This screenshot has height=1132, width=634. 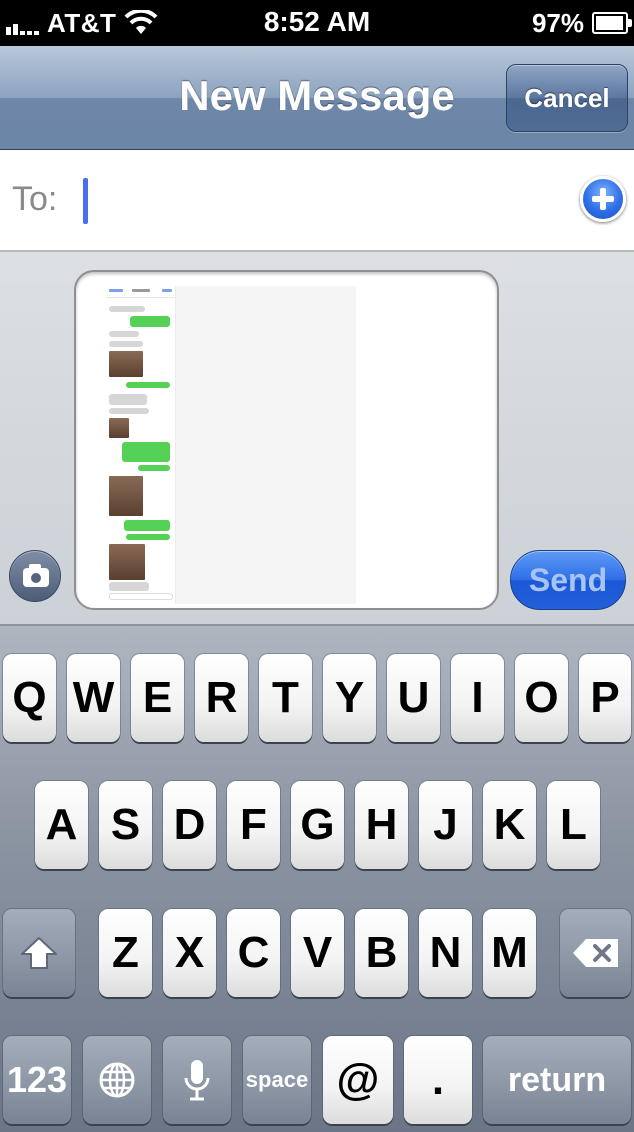 I want to click on status-bar: AT&T 8:52 AM 97%, so click(x=317, y=23).